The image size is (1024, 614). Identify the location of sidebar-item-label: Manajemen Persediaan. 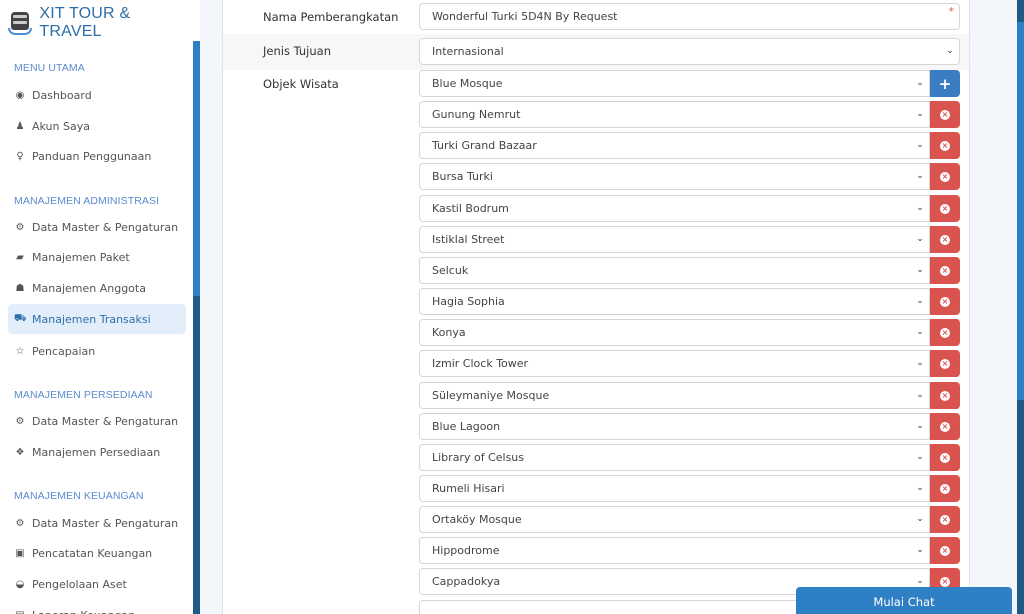
(96, 452).